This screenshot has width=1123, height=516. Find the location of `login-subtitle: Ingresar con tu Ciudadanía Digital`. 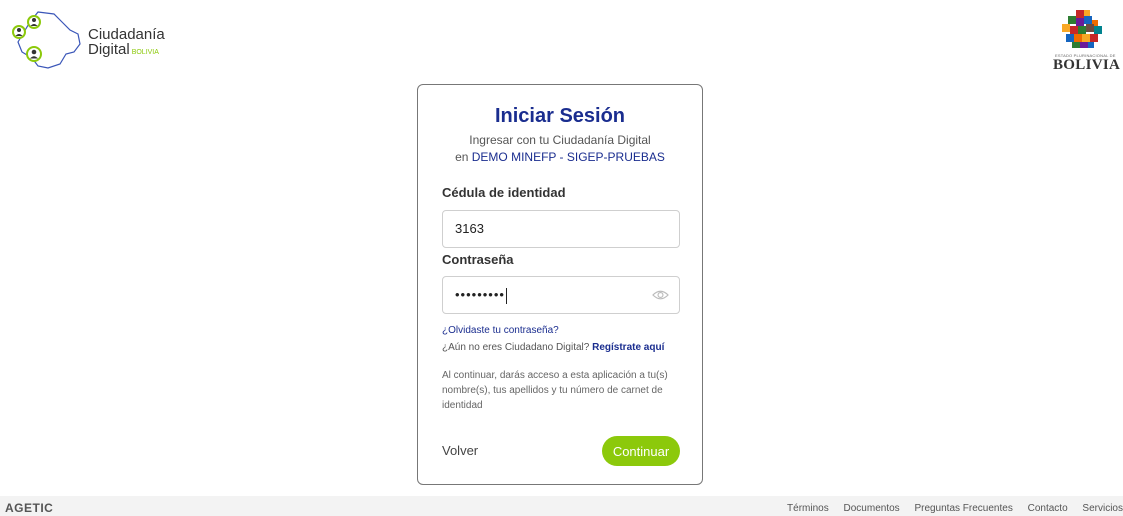

login-subtitle: Ingresar con tu Ciudadanía Digital is located at coordinates (560, 140).